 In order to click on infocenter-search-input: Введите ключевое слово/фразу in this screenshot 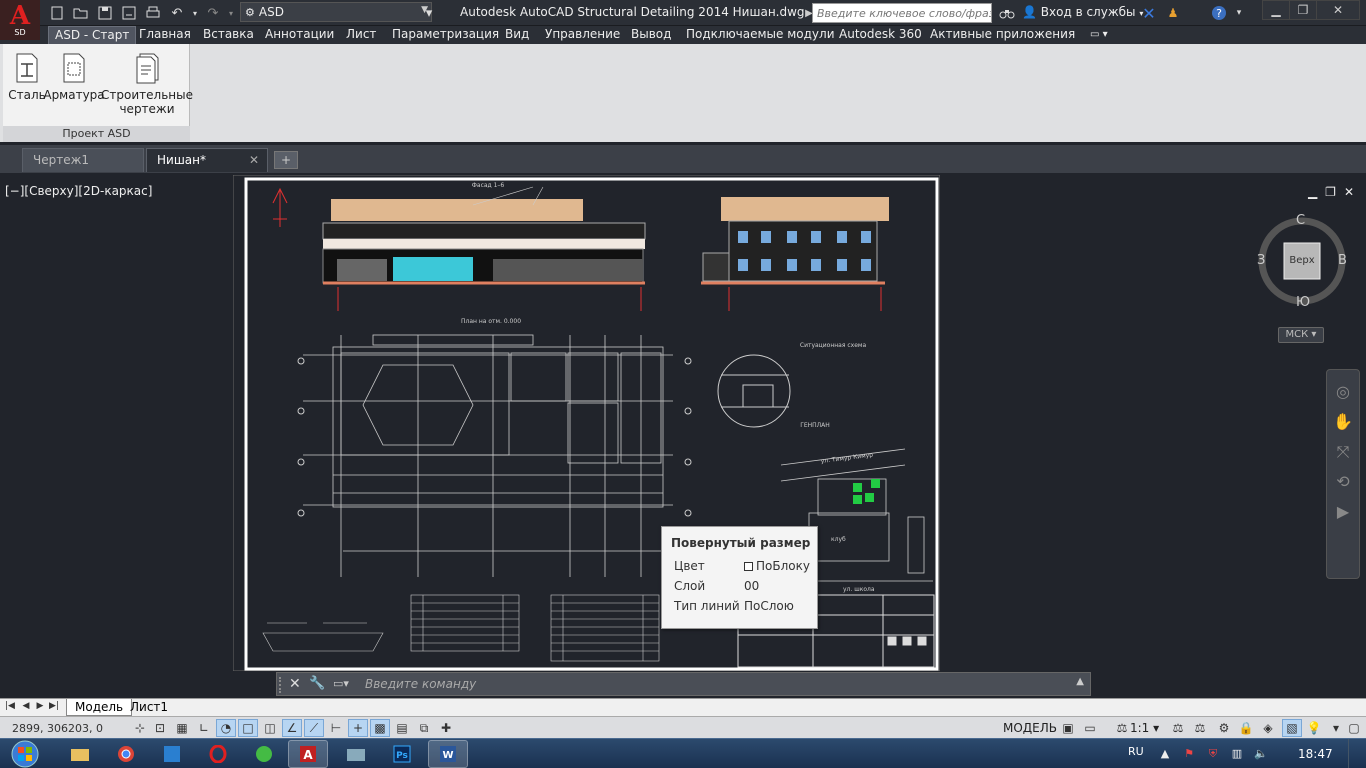, I will do `click(902, 13)`.